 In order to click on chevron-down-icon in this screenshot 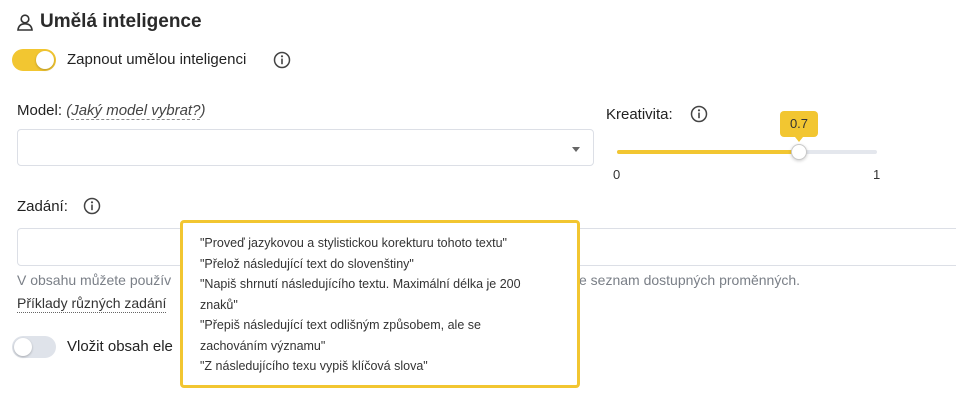, I will do `click(576, 149)`.